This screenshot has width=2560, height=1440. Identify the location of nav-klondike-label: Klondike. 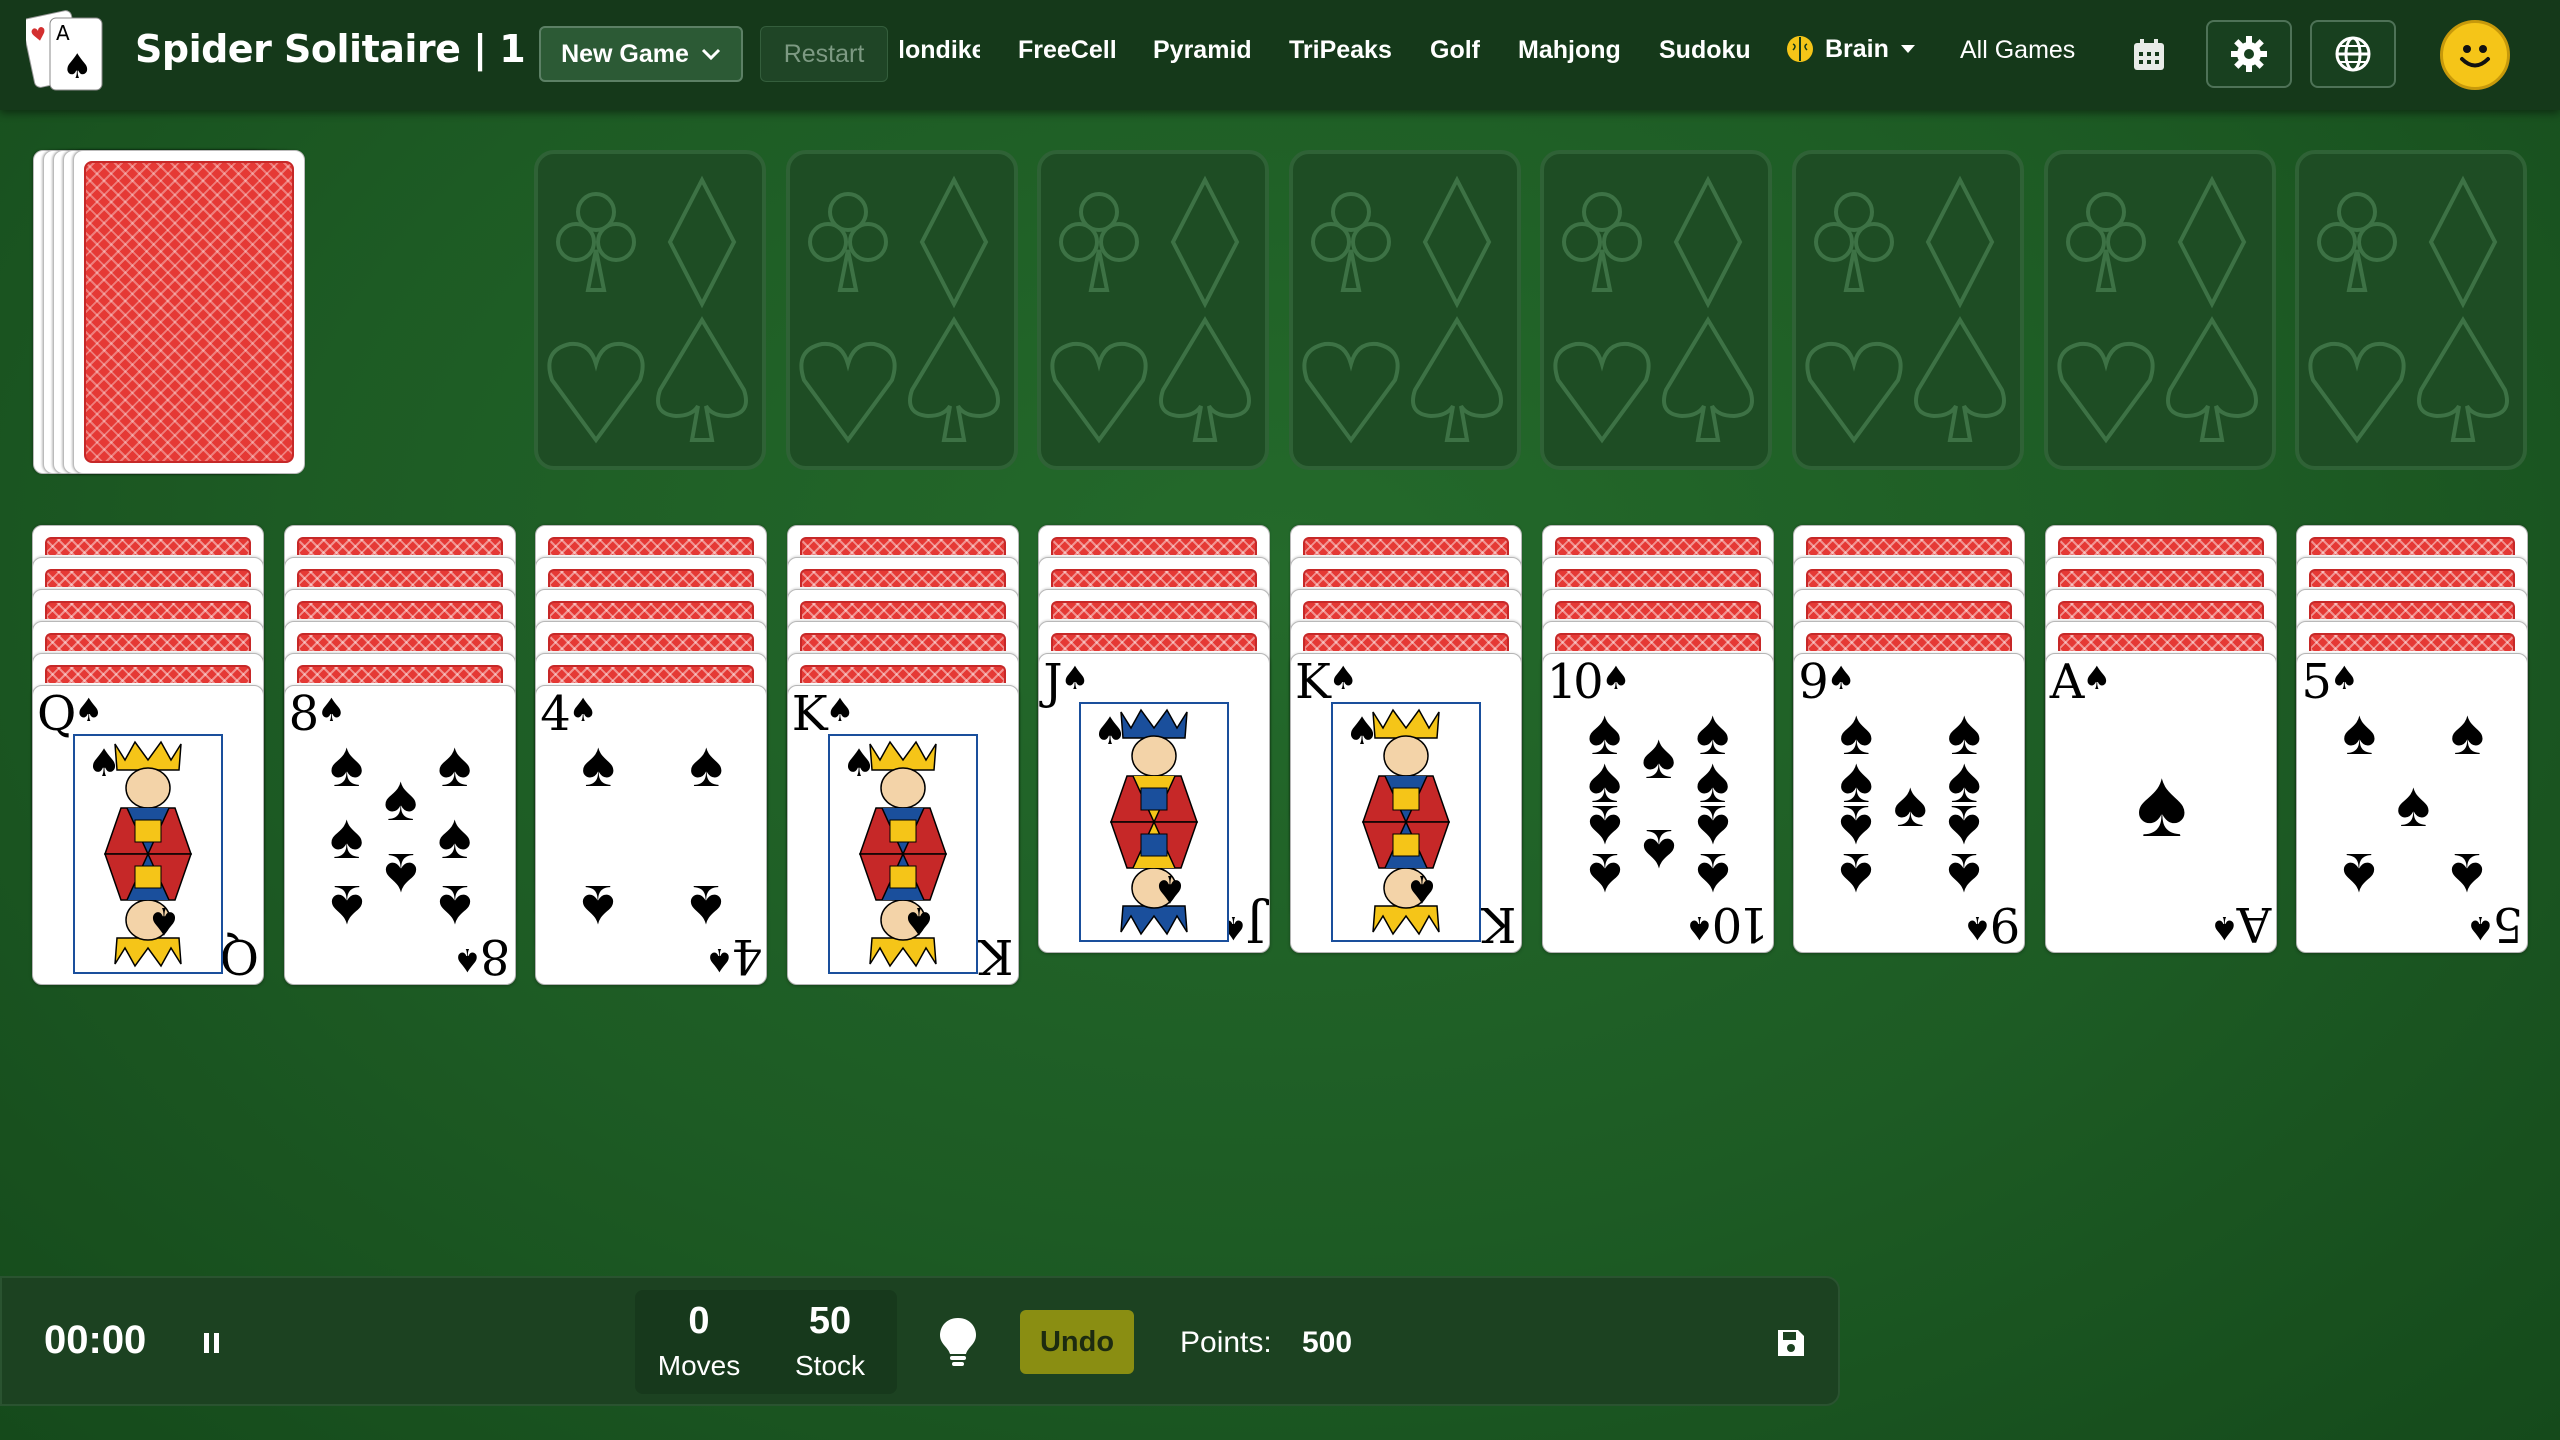
(940, 50).